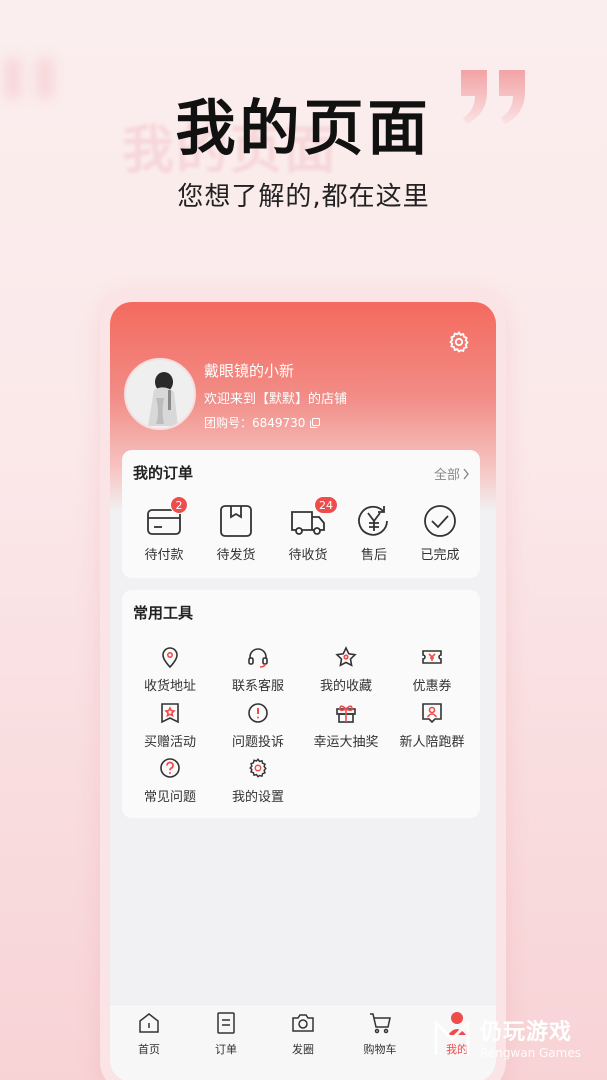 The width and height of the screenshot is (607, 1080). I want to click on hero-title: 我的页面, so click(303, 129).